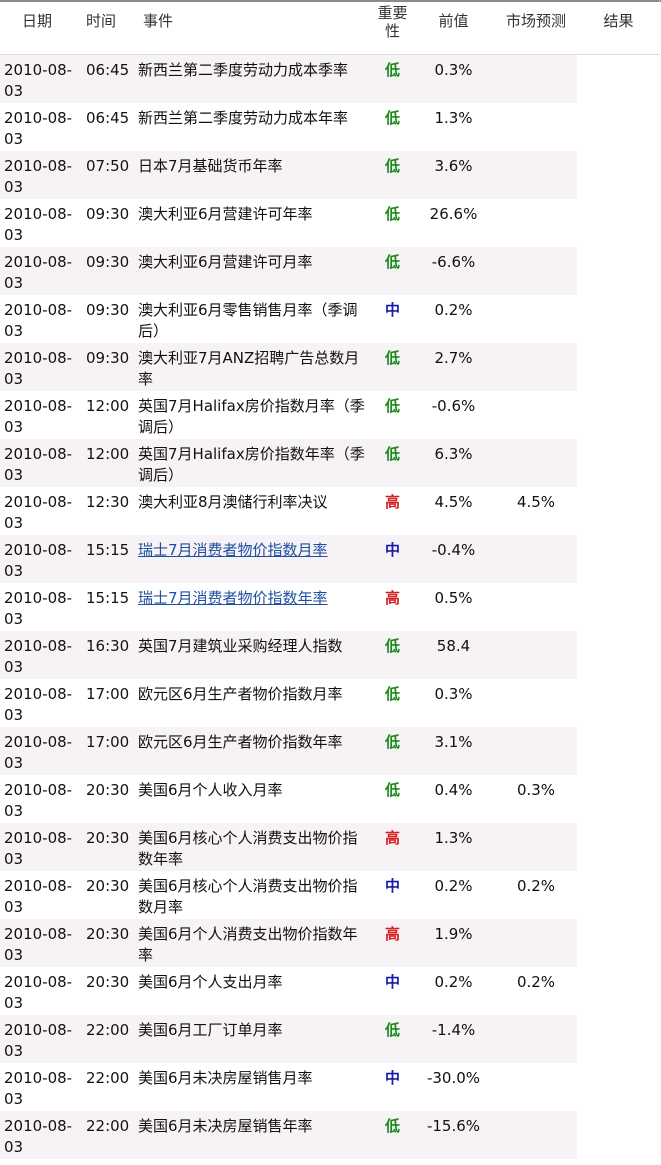 The width and height of the screenshot is (661, 1165). I want to click on previous-cell-inner: 3.1%, so click(453, 740).